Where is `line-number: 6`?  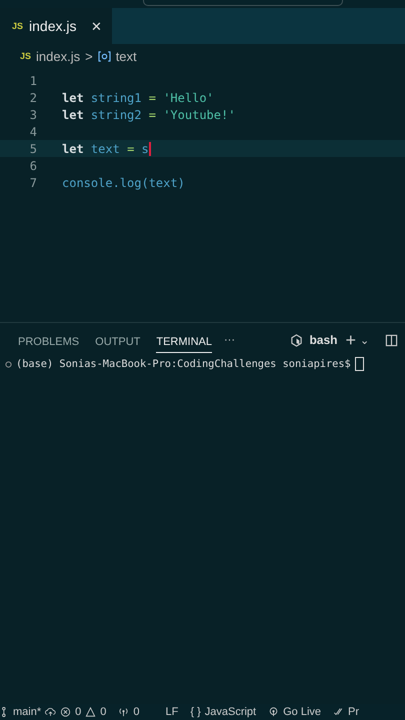 line-number: 6 is located at coordinates (32, 165).